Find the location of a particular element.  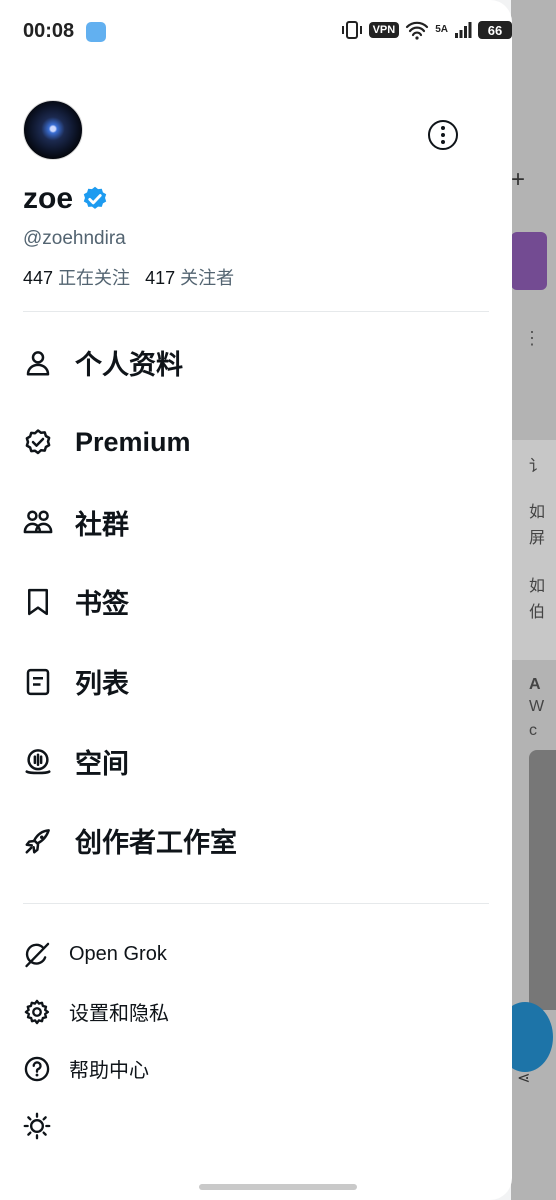

profile-name: zoe is located at coordinates (48, 198).